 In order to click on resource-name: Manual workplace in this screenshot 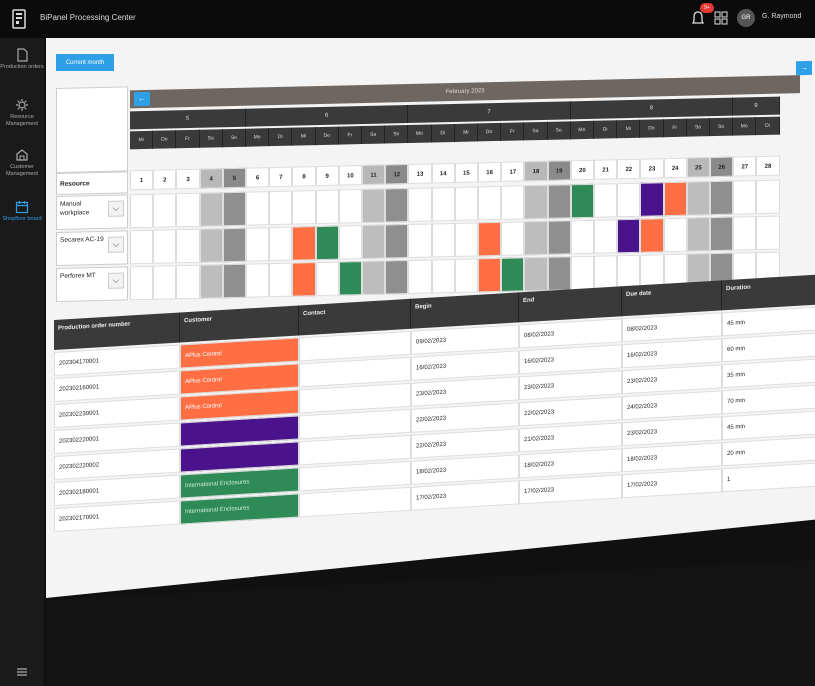, I will do `click(75, 208)`.